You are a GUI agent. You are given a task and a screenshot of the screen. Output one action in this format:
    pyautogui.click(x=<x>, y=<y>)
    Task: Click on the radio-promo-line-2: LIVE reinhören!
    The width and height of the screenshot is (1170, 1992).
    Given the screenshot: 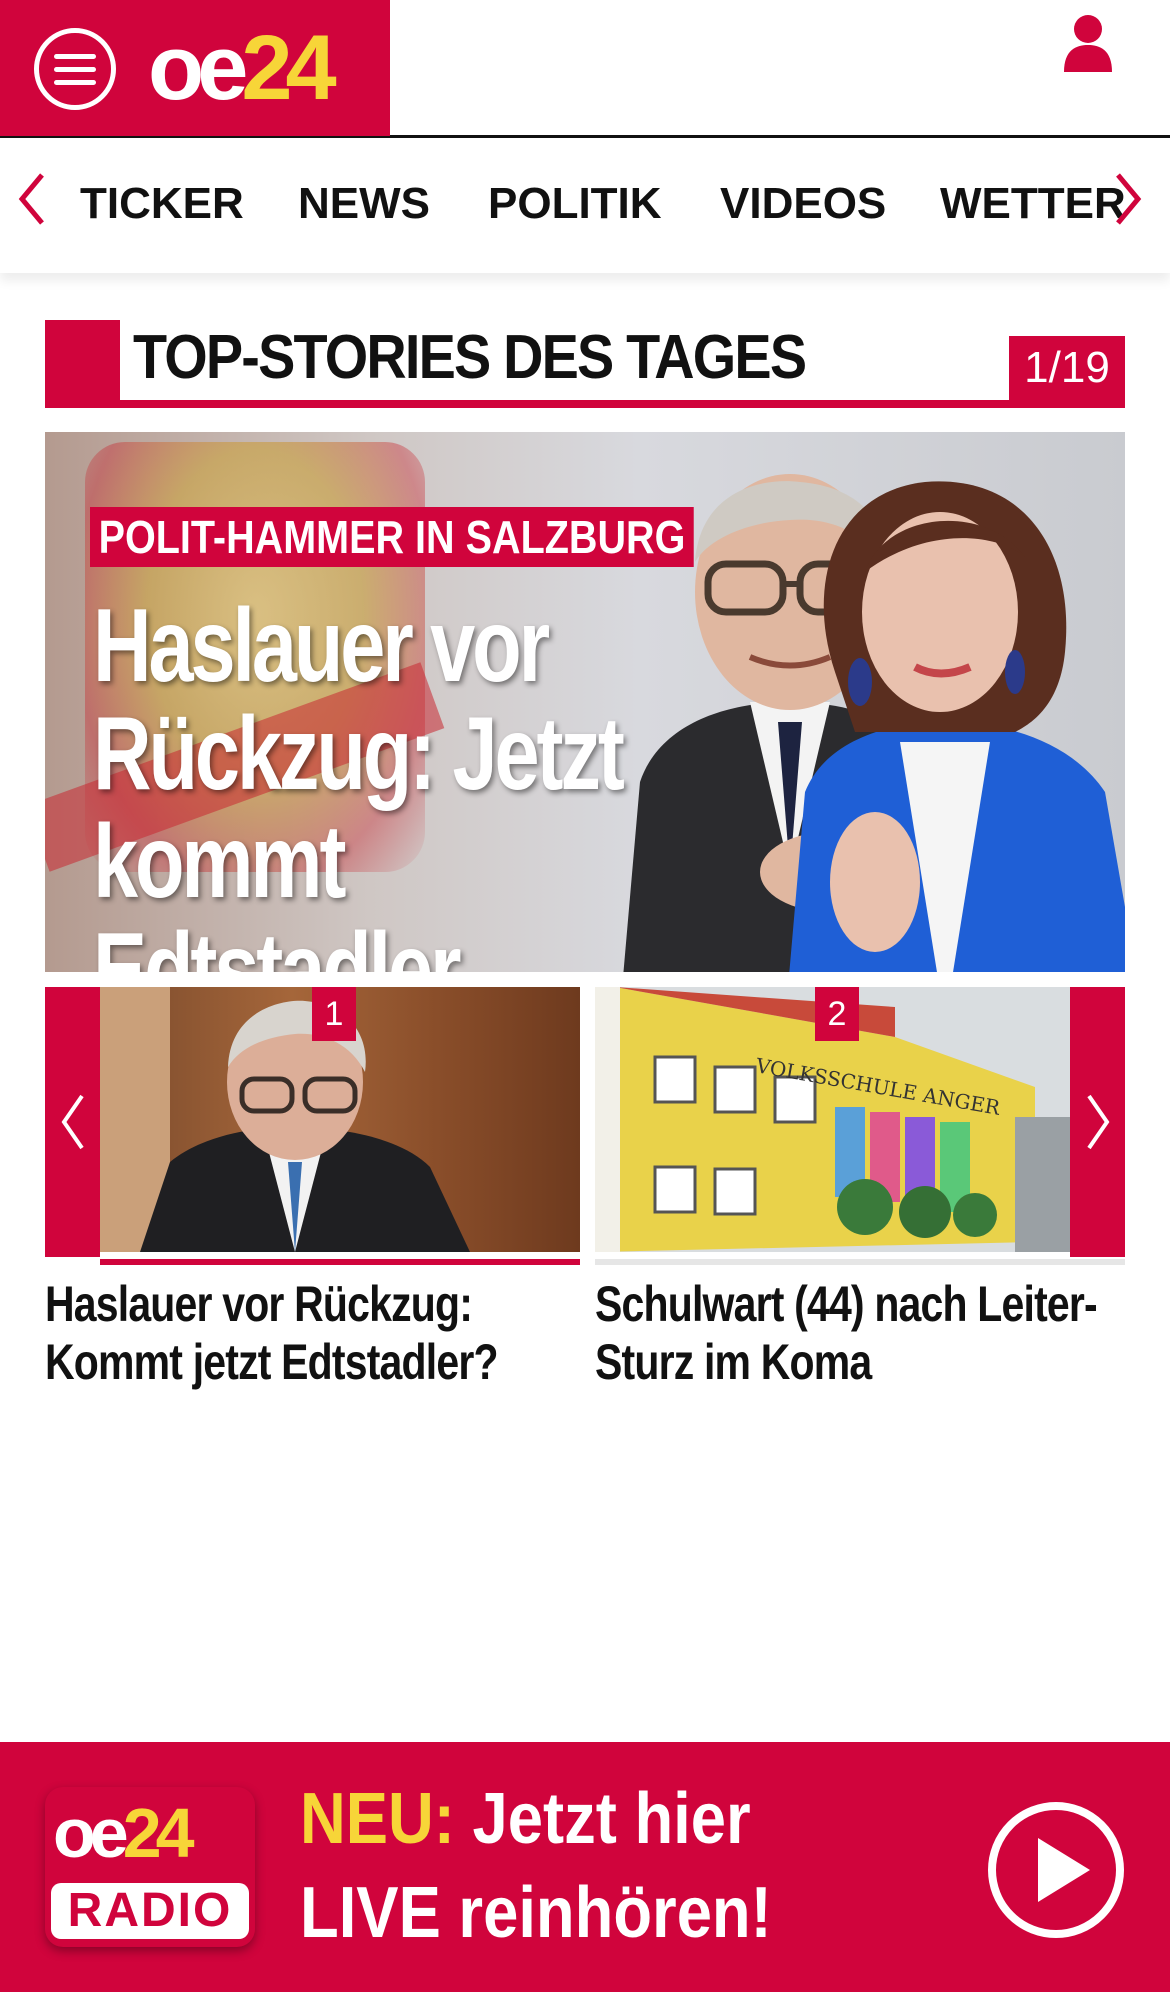 What is the action you would take?
    pyautogui.click(x=536, y=1913)
    